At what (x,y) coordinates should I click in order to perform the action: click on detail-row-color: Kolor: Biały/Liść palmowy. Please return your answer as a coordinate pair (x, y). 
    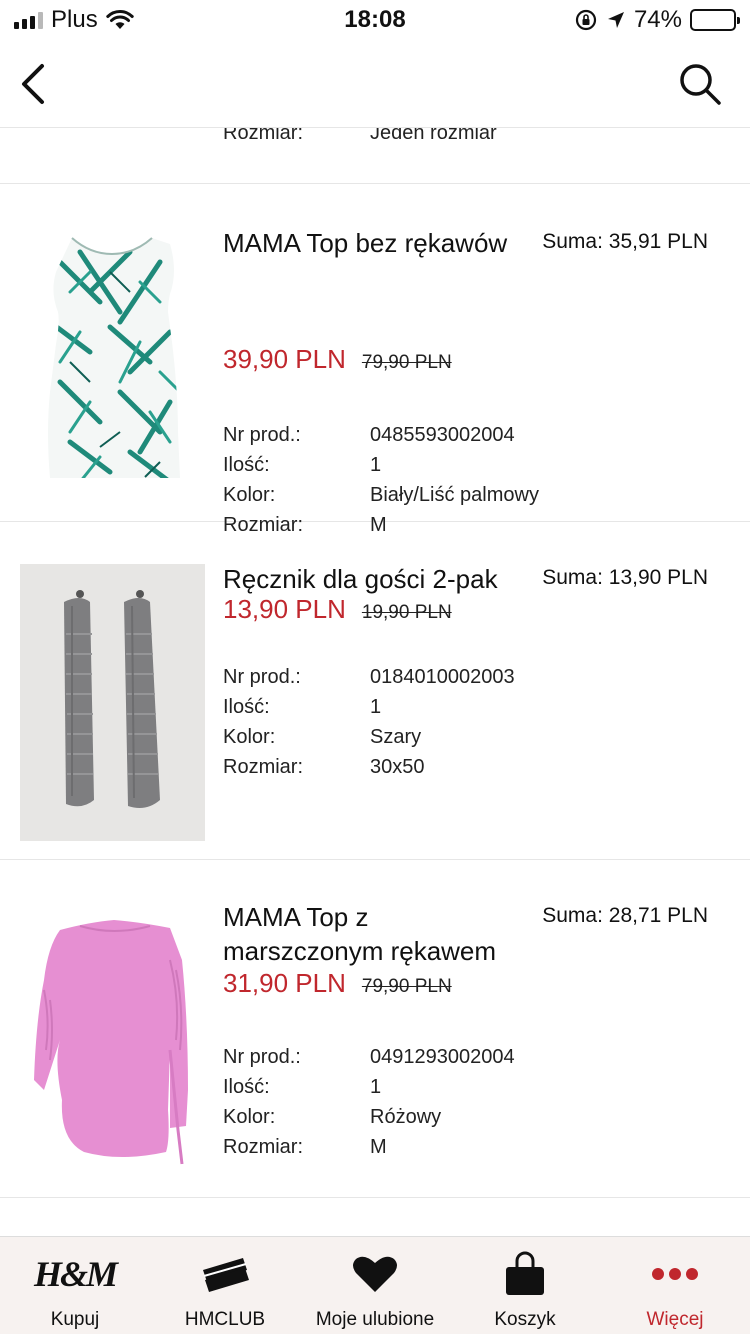
    Looking at the image, I should click on (381, 495).